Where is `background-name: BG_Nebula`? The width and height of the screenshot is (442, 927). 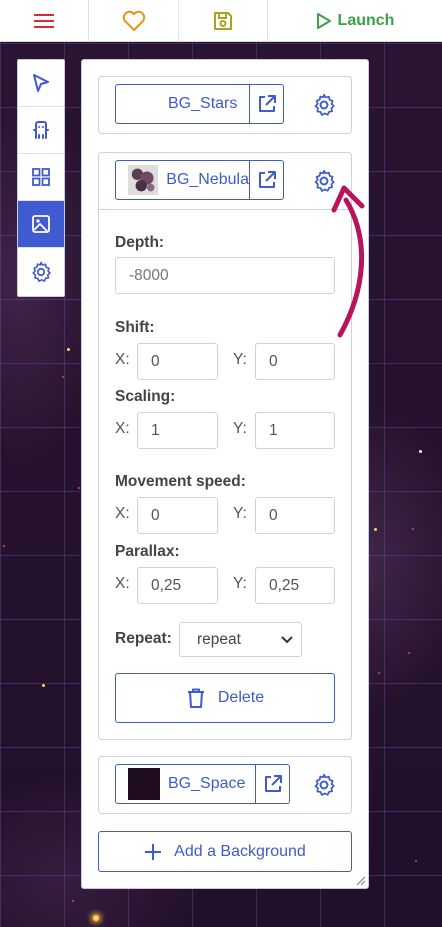 background-name: BG_Nebula is located at coordinates (207, 179).